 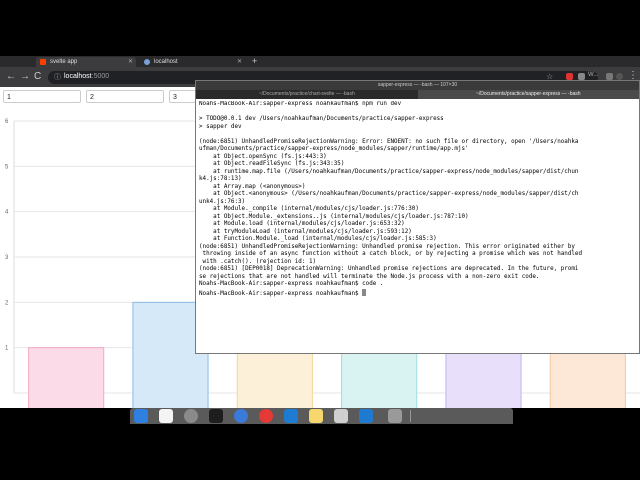 What do you see at coordinates (25, 77) in the screenshot?
I see `forward-button: →` at bounding box center [25, 77].